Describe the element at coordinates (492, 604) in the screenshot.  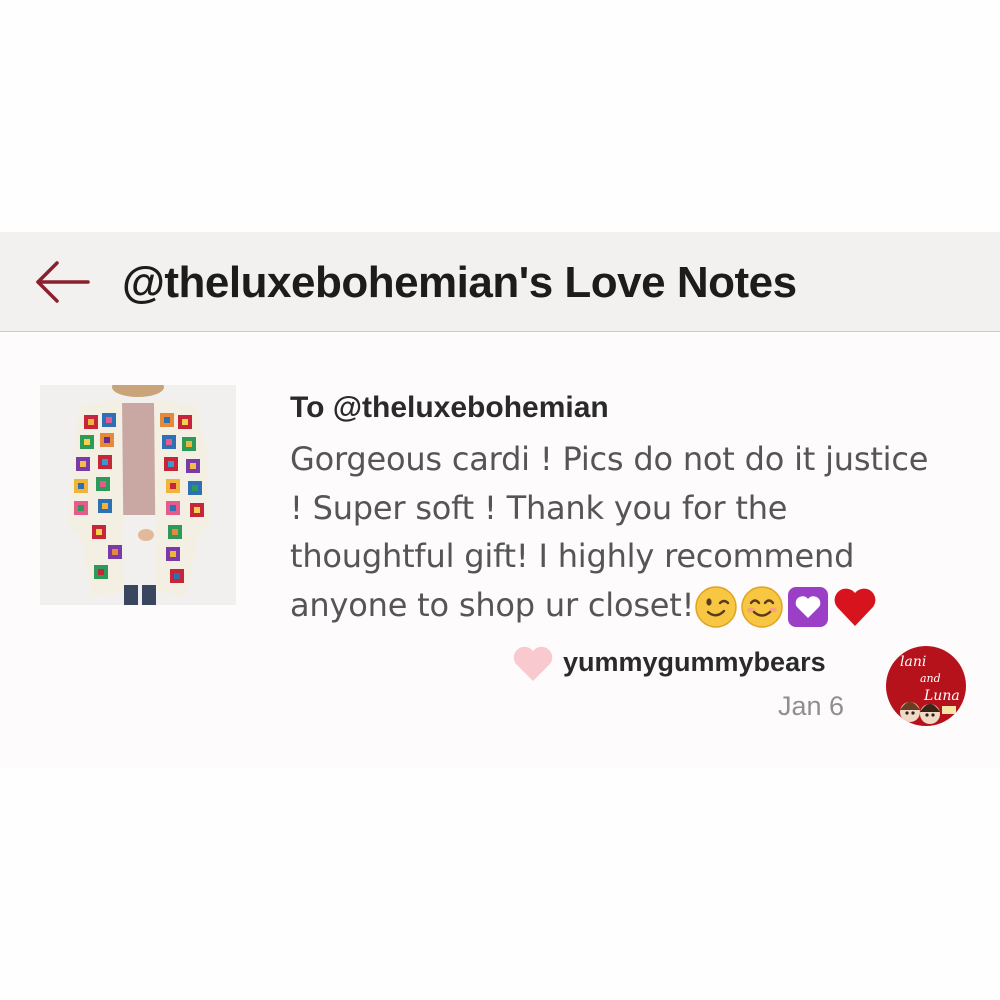
I see `note-line: anyone to shop ur closet!` at that location.